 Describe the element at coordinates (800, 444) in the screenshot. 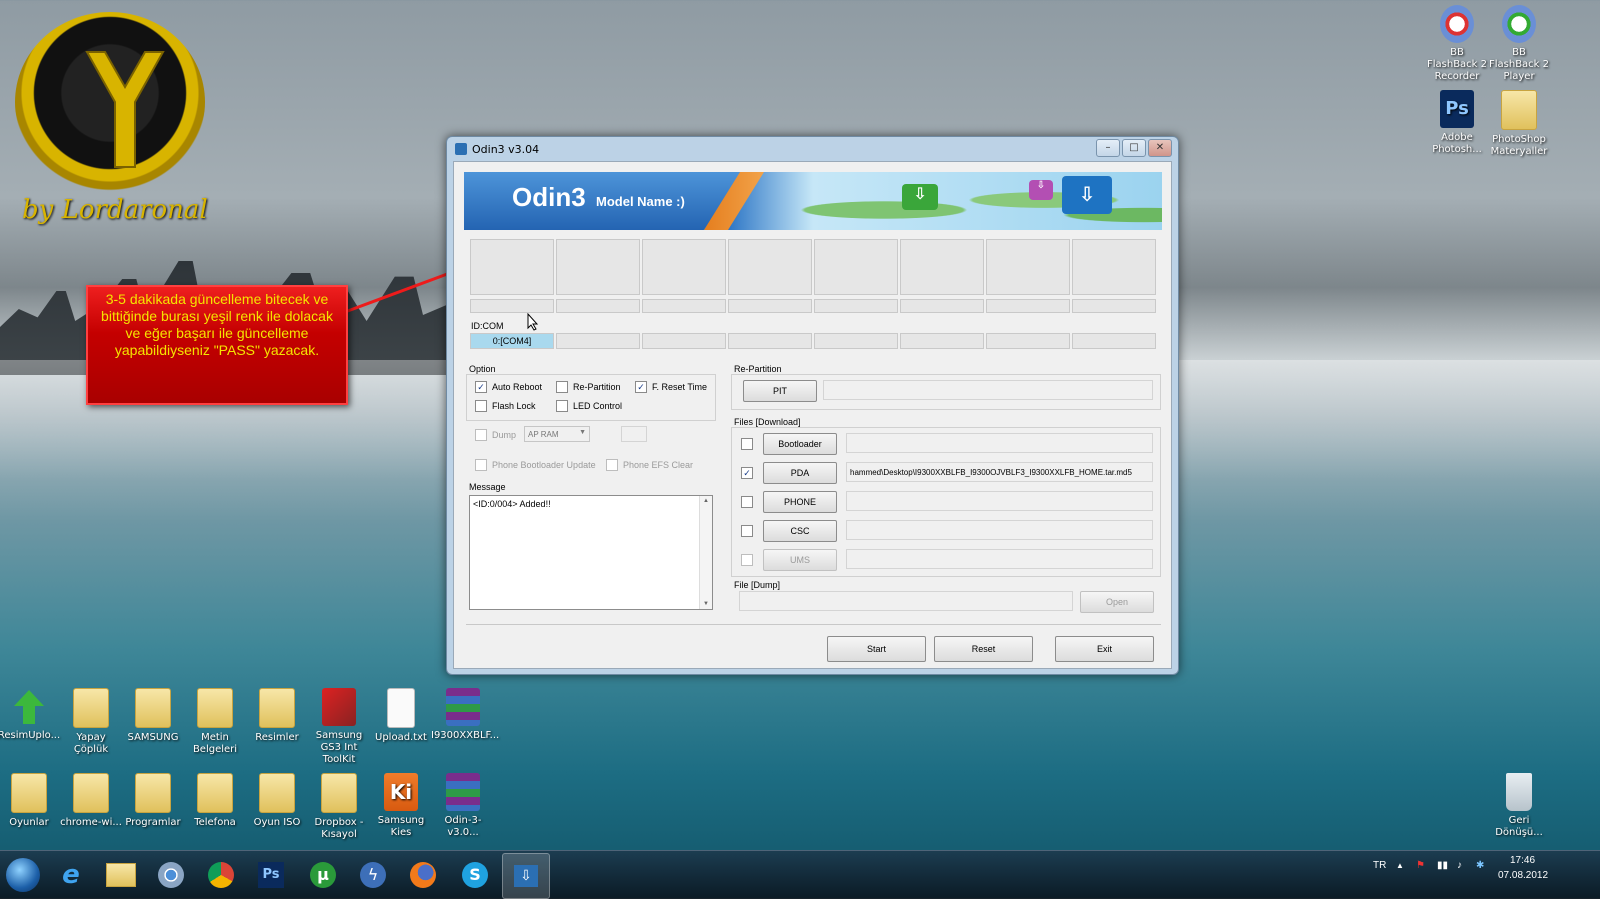

I see `bootloader-button: Bootloader` at that location.